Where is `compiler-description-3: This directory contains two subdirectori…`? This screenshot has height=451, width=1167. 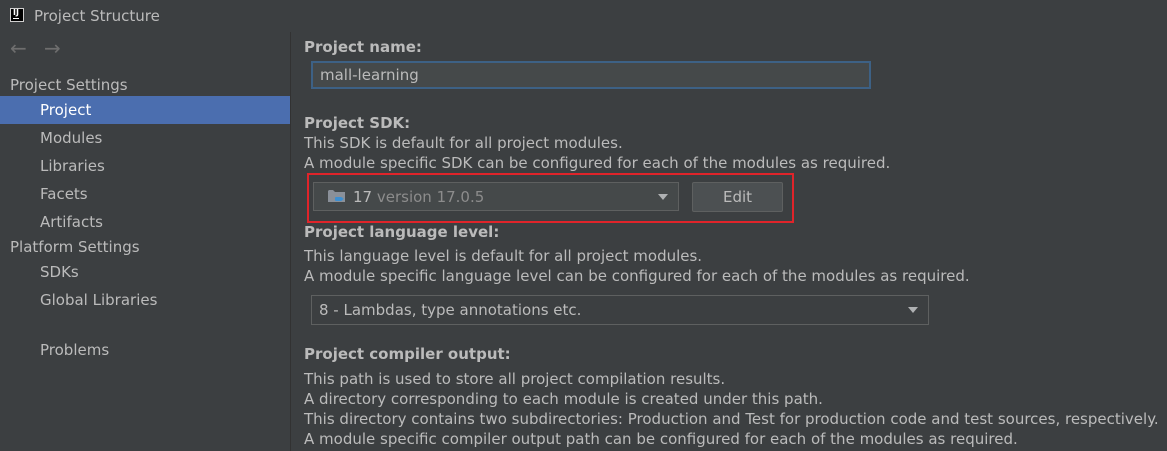
compiler-description-3: This directory contains two subdirectori… is located at coordinates (731, 419).